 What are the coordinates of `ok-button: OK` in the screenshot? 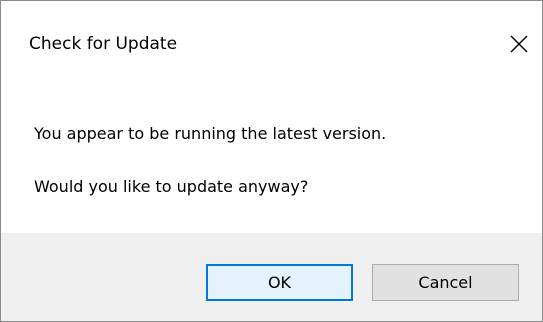 It's located at (279, 282).